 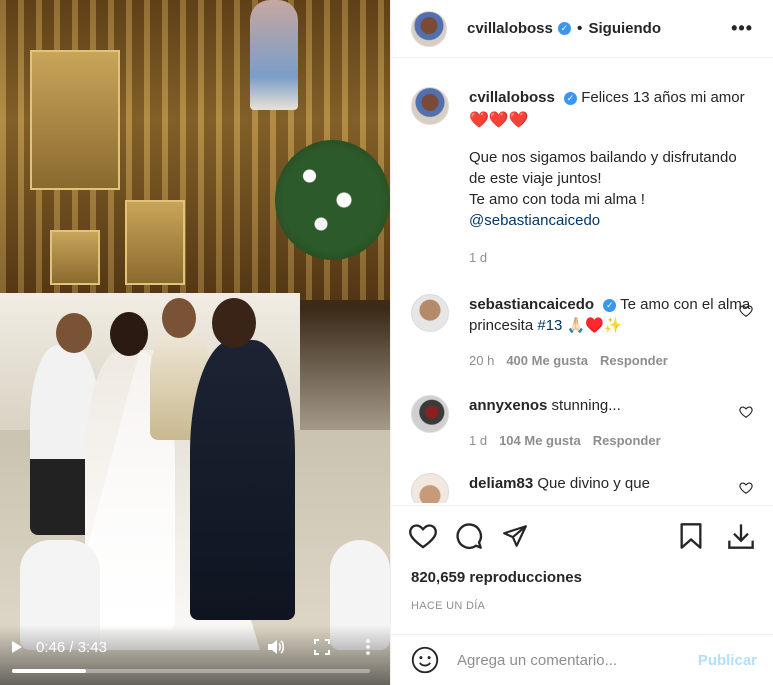 What do you see at coordinates (501, 483) in the screenshot?
I see `comment-username: deliam83` at bounding box center [501, 483].